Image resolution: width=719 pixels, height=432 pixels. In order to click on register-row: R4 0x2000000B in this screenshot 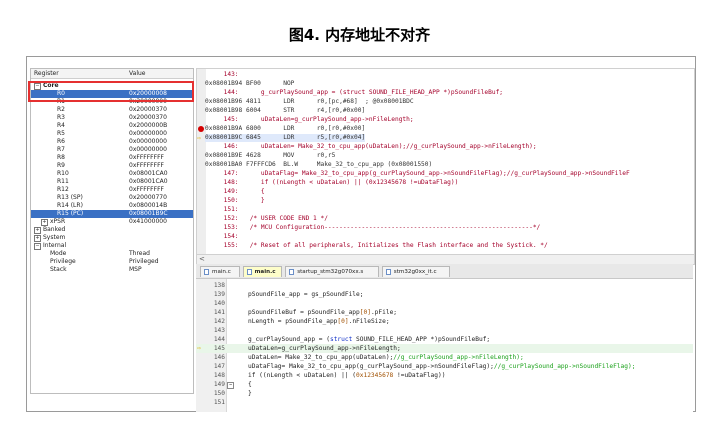, I will do `click(112, 126)`.